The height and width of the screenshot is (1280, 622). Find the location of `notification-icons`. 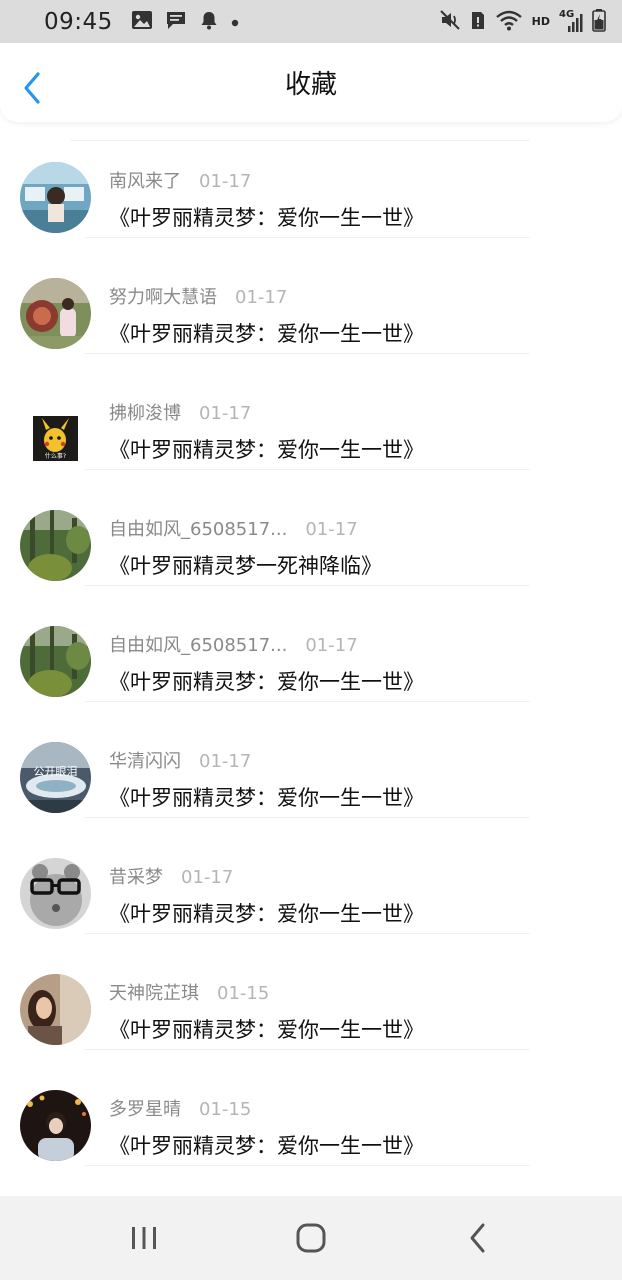

notification-icons is located at coordinates (185, 22).